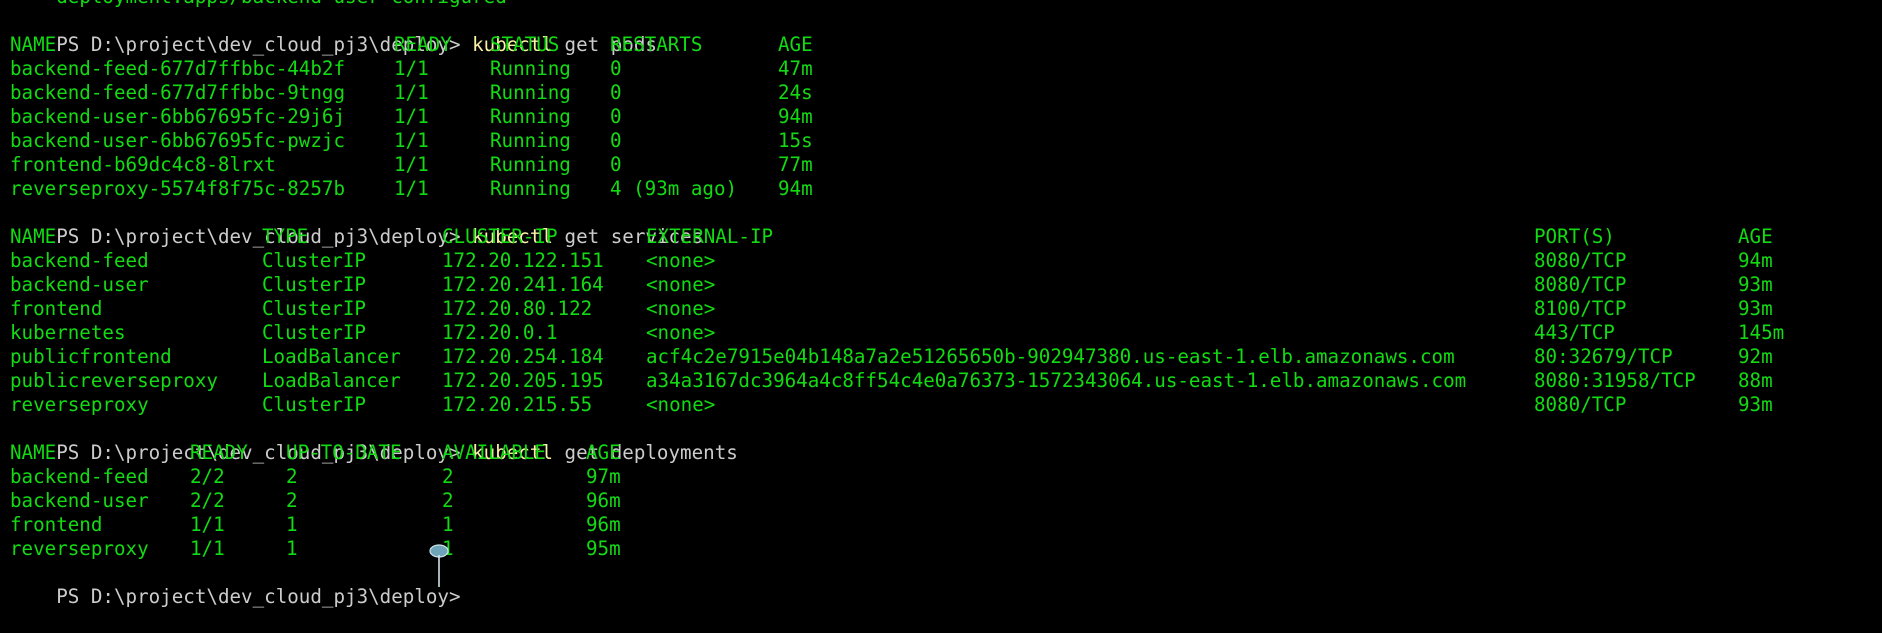 This screenshot has width=1882, height=633. Describe the element at coordinates (207, 548) in the screenshot. I see `deployments-cell: 1/1` at that location.